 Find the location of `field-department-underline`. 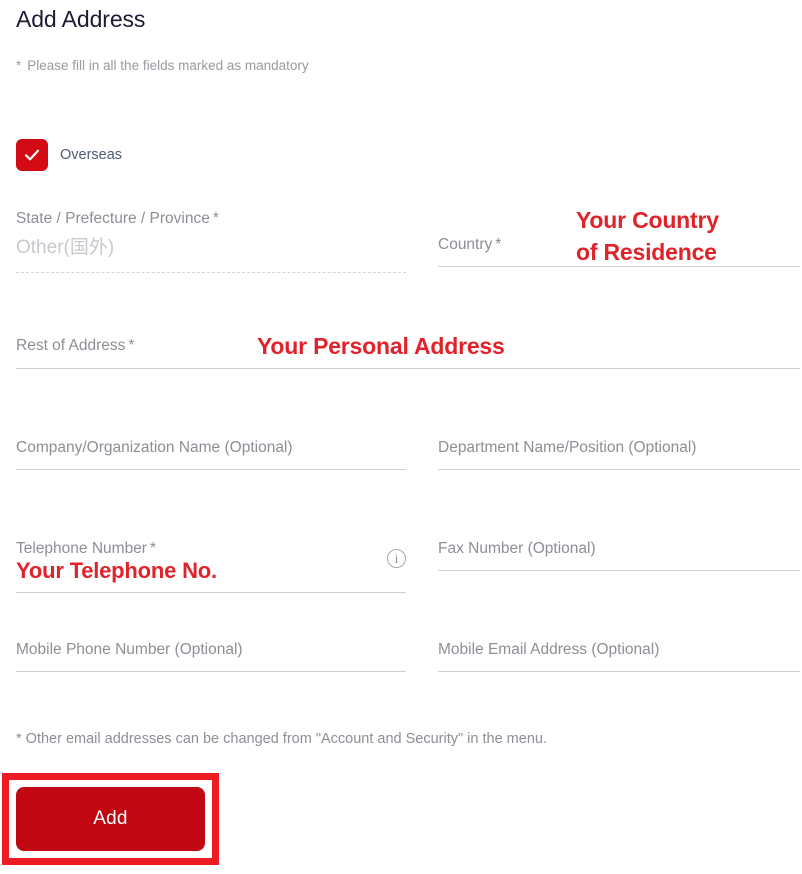

field-department-underline is located at coordinates (619, 469).